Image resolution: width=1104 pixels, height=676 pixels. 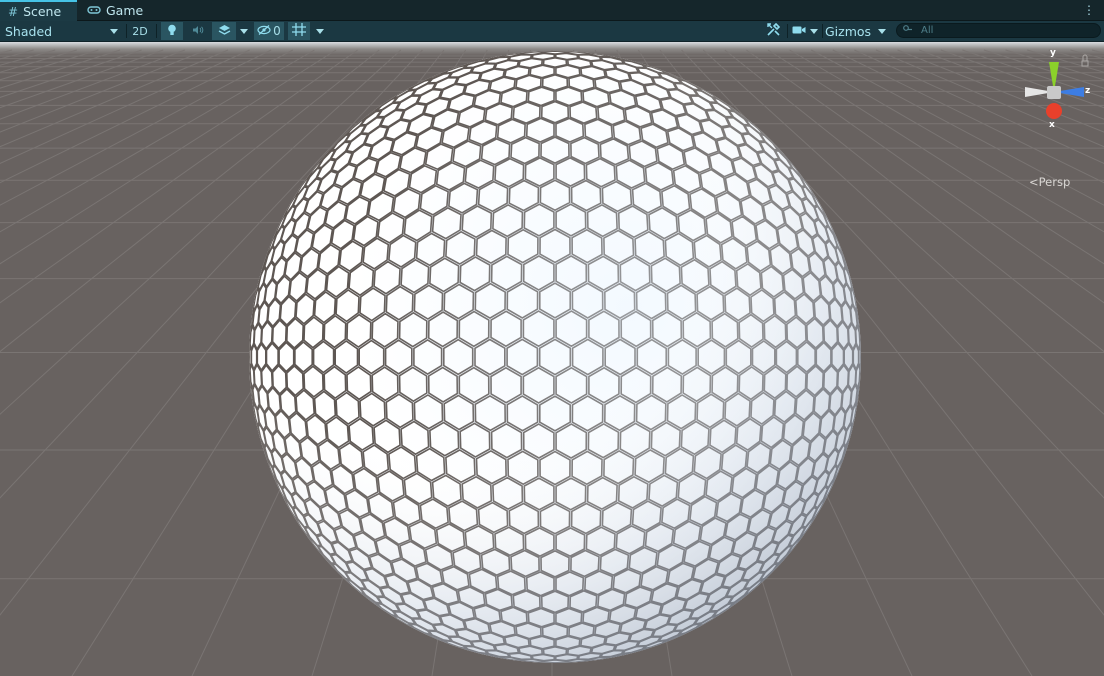 I want to click on gamepad-icon, so click(x=94, y=11).